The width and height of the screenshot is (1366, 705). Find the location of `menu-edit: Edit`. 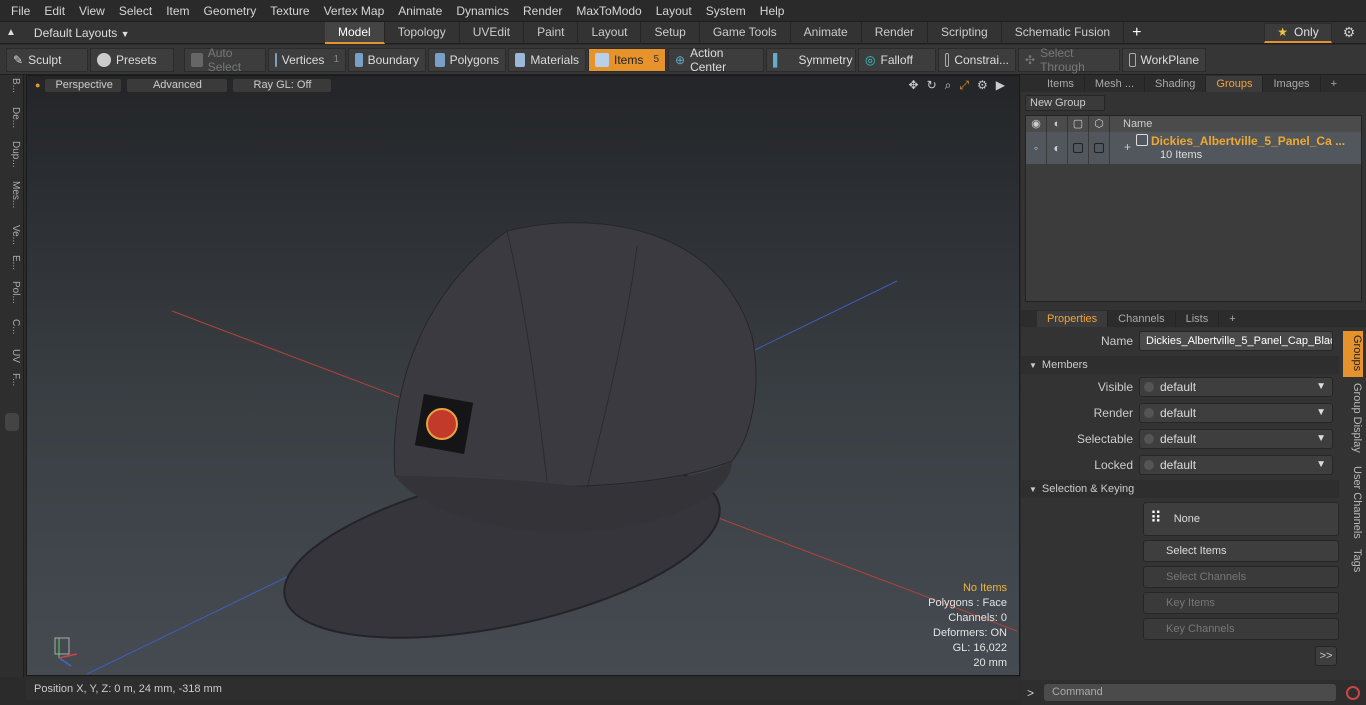

menu-edit: Edit is located at coordinates (54, 11).